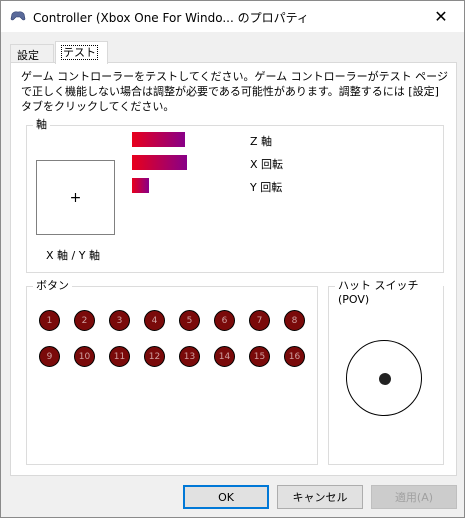 Image resolution: width=465 pixels, height=518 pixels. I want to click on controller-button-label: 9, so click(49, 356).